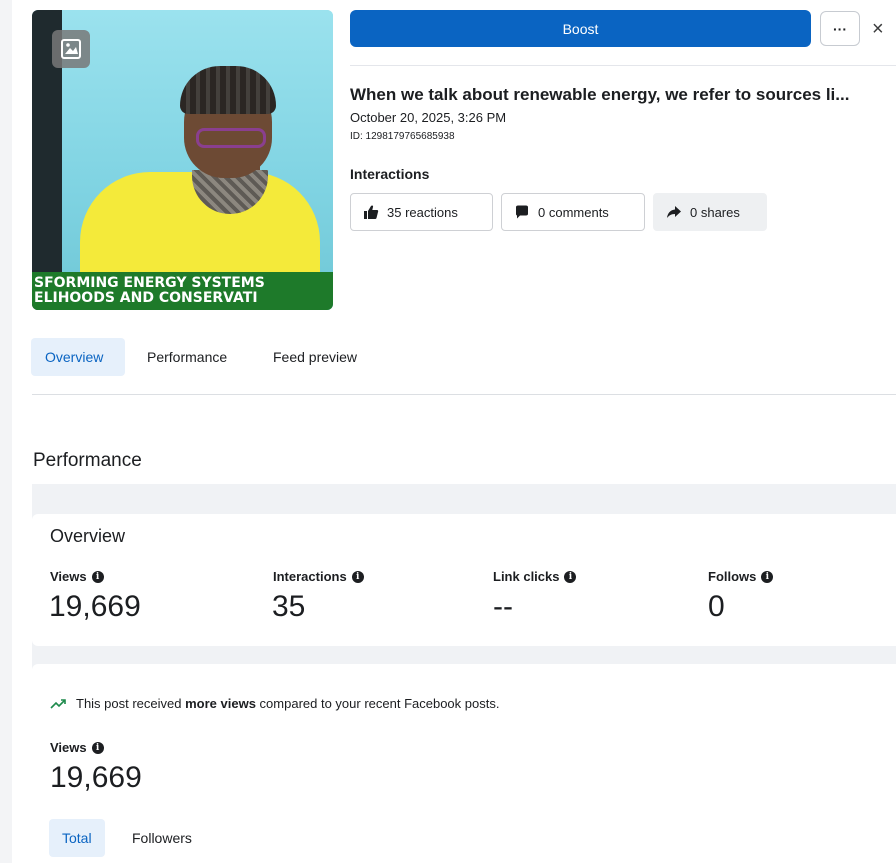  Describe the element at coordinates (402, 136) in the screenshot. I see `post-id: ID: 1298179765685938` at that location.